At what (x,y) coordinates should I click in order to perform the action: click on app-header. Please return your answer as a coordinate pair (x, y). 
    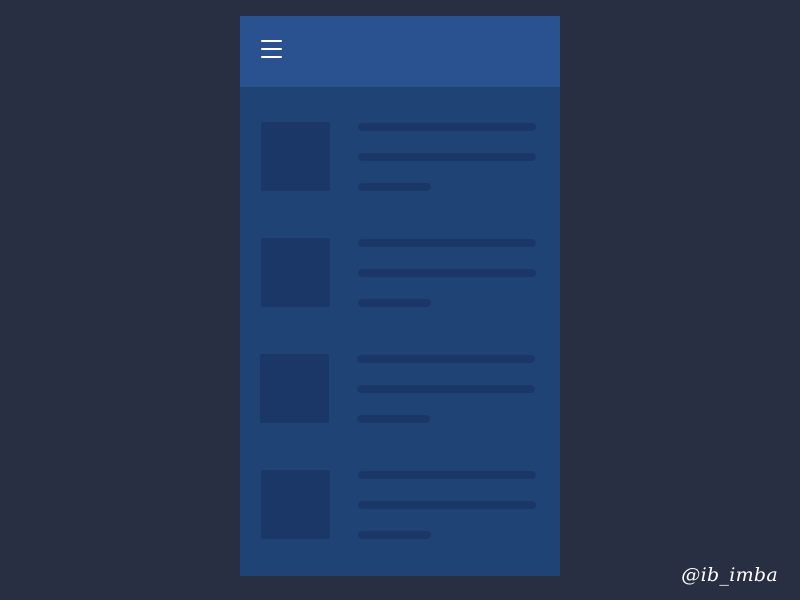
    Looking at the image, I should click on (400, 51).